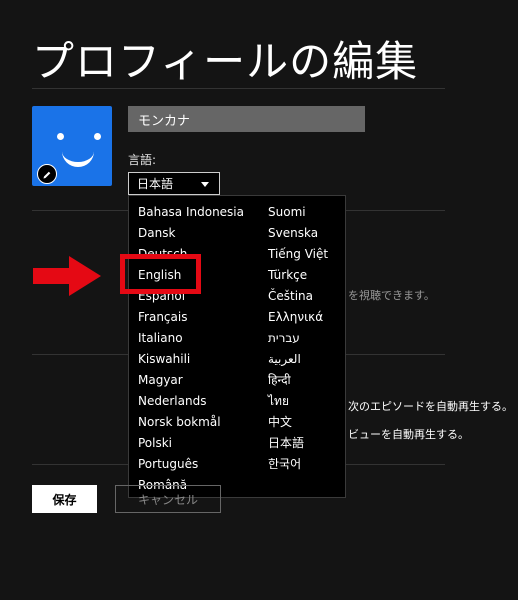  What do you see at coordinates (293, 233) in the screenshot?
I see `language-option: Svenska` at bounding box center [293, 233].